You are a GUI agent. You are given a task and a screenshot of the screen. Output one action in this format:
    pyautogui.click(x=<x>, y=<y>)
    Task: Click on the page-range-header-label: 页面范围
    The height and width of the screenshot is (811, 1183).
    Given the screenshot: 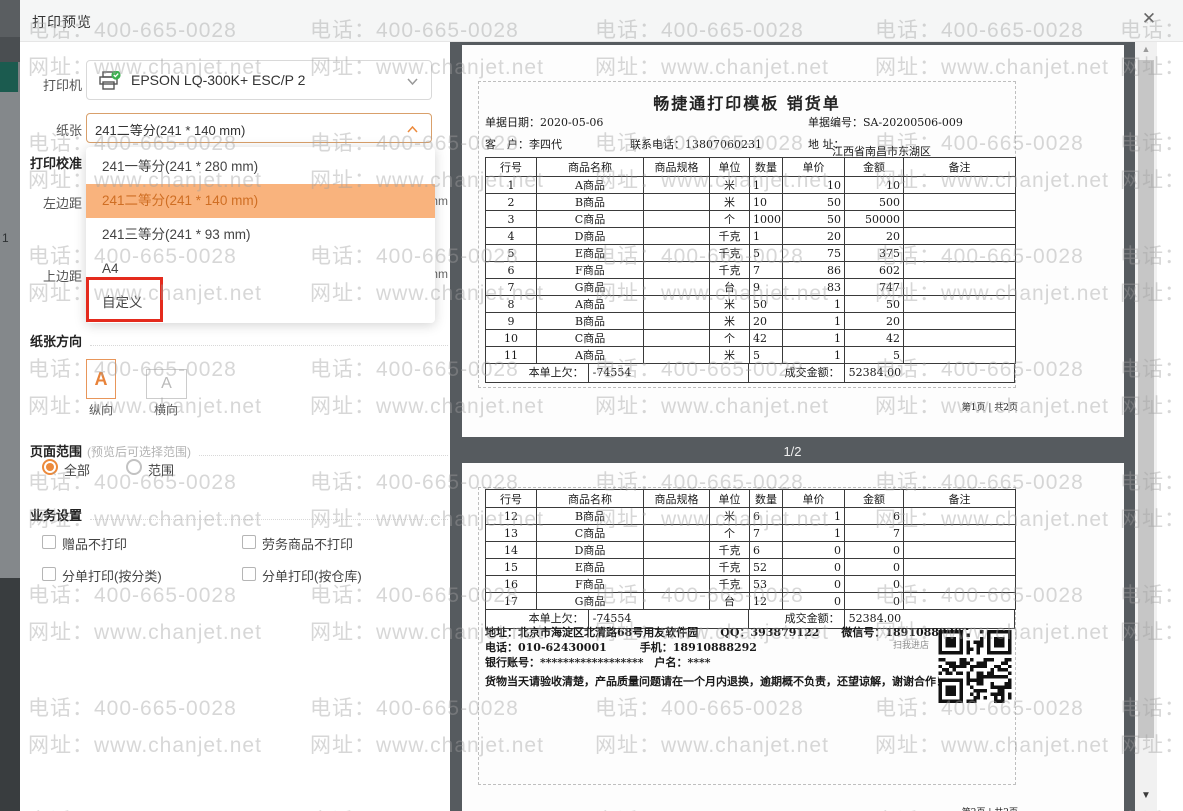 What is the action you would take?
    pyautogui.click(x=56, y=451)
    